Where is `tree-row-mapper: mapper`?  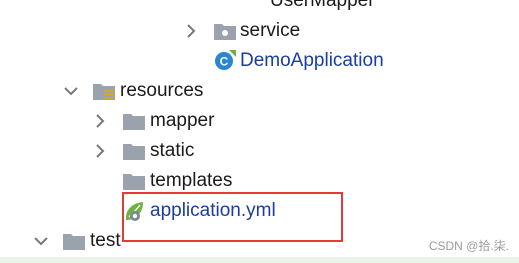
tree-row-mapper: mapper is located at coordinates (259, 121).